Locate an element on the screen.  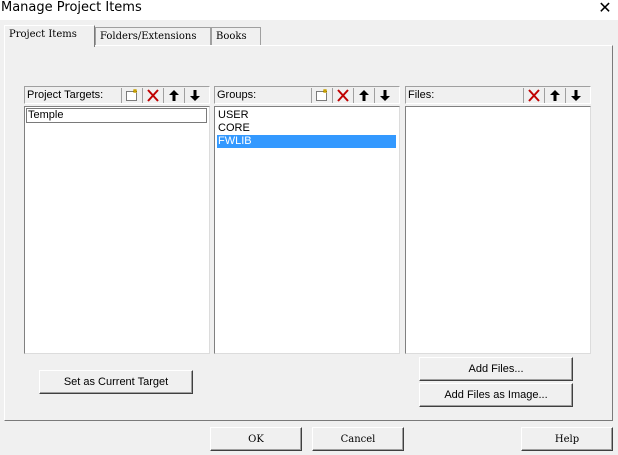
project-targets-header: Project Targets: is located at coordinates (117, 95).